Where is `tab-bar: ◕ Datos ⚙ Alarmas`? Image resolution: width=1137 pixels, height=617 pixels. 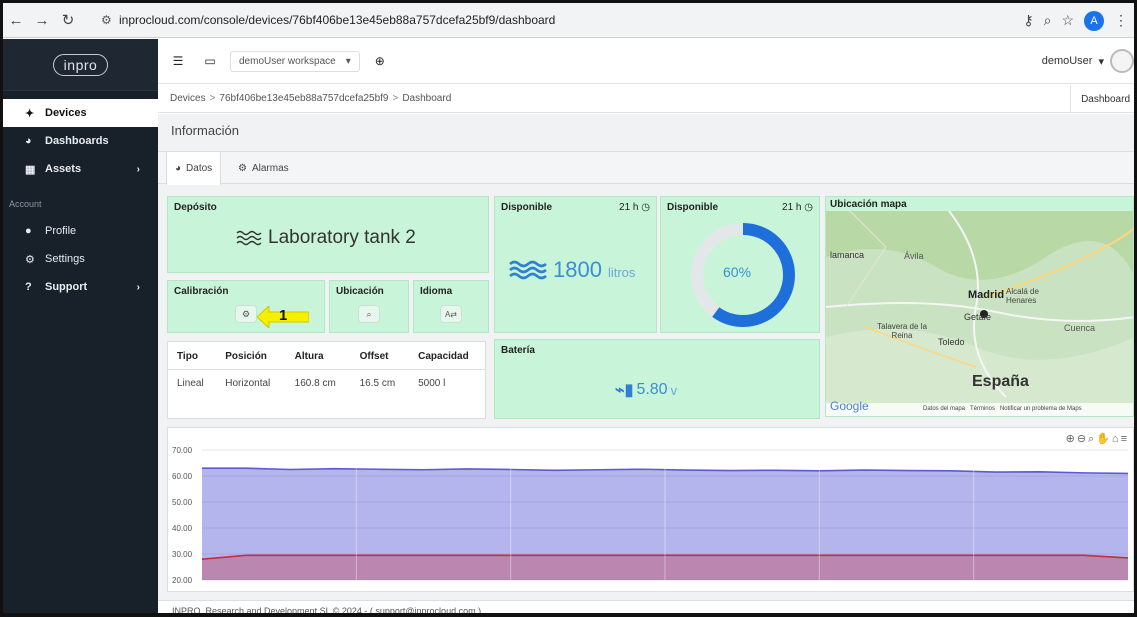
tab-bar: ◕ Datos ⚙ Alarmas is located at coordinates (646, 168).